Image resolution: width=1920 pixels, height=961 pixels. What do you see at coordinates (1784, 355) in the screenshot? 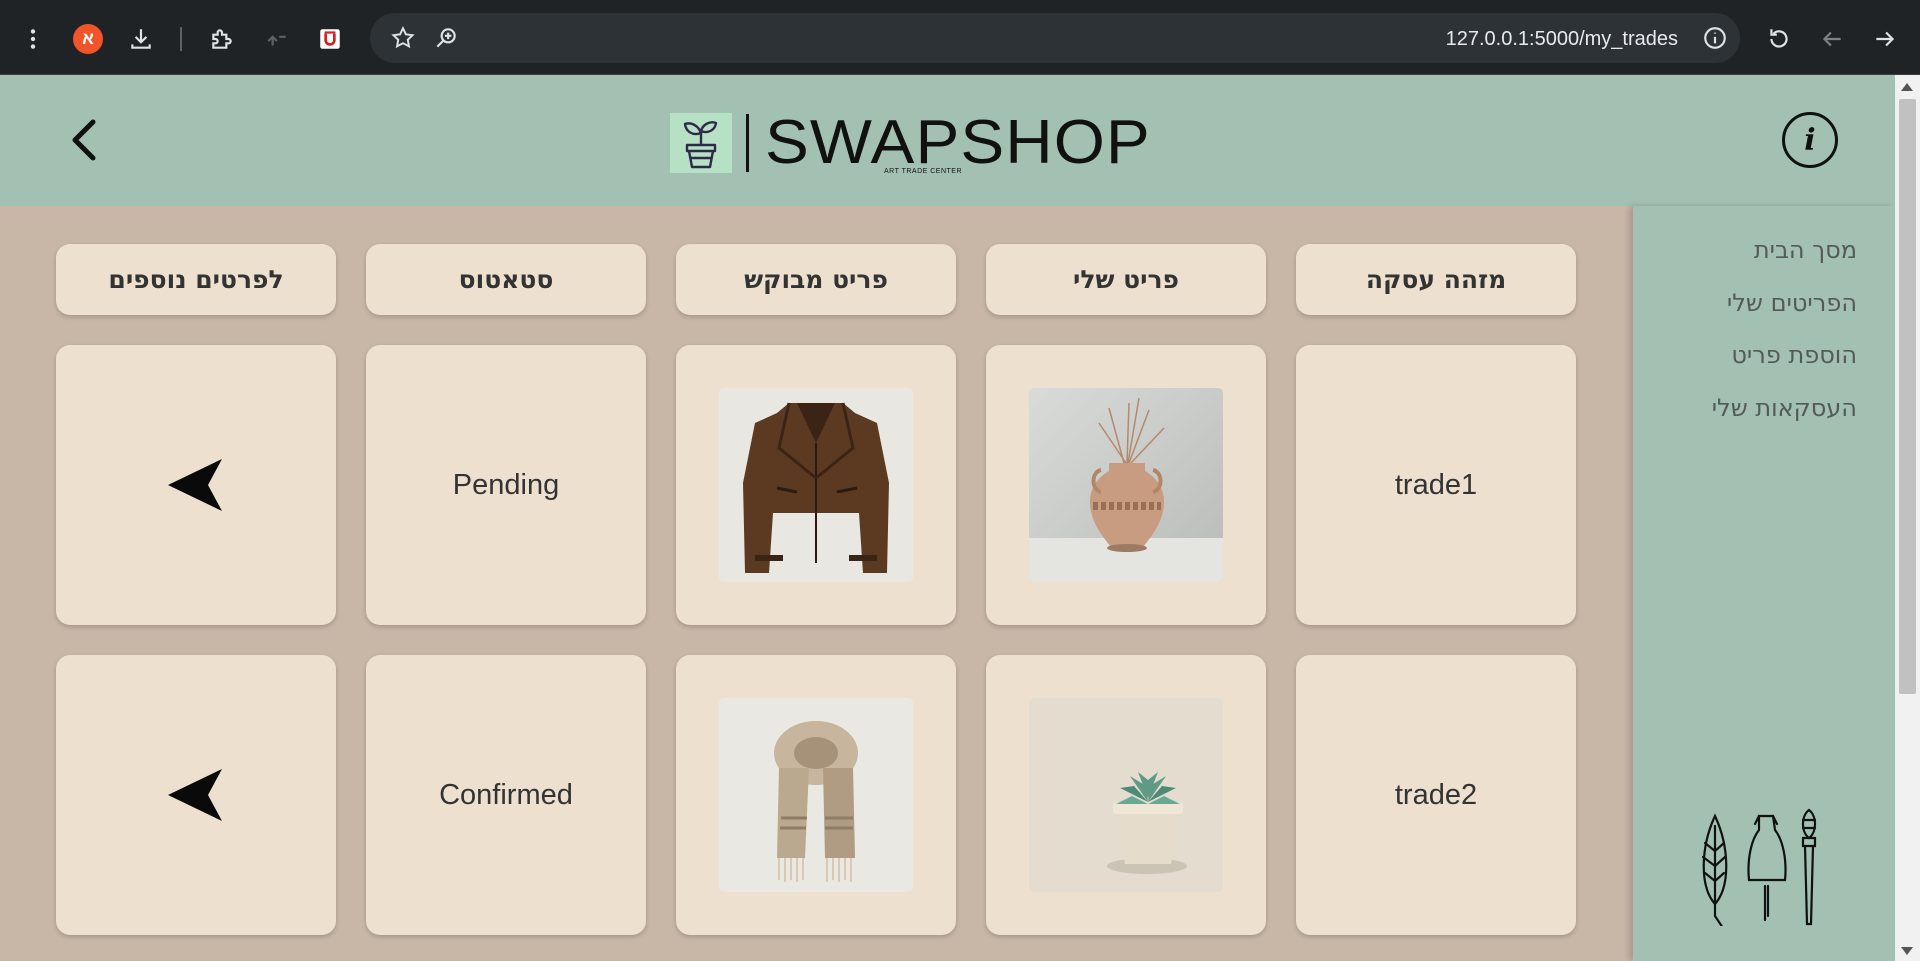
I see `sidebar-item-add-item: הוספת פריט` at bounding box center [1784, 355].